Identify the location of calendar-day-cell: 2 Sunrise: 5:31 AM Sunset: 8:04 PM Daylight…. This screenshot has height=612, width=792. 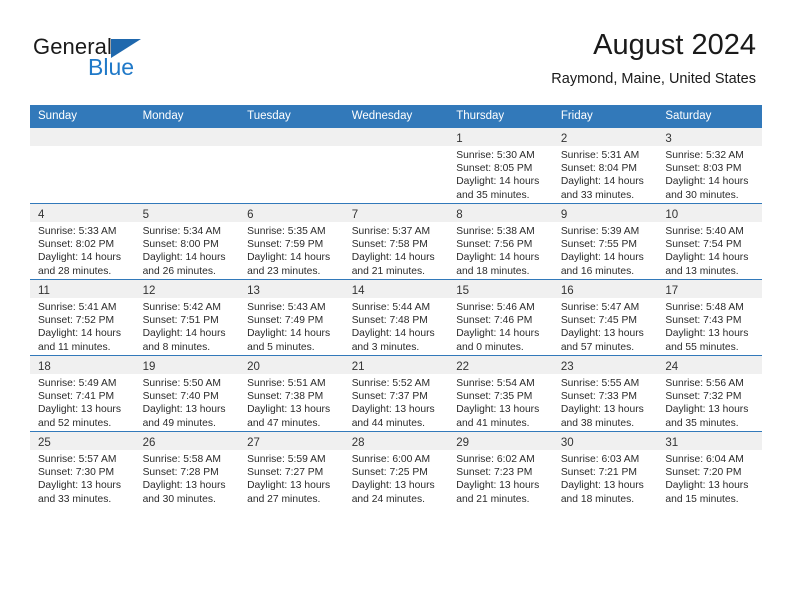
(605, 166).